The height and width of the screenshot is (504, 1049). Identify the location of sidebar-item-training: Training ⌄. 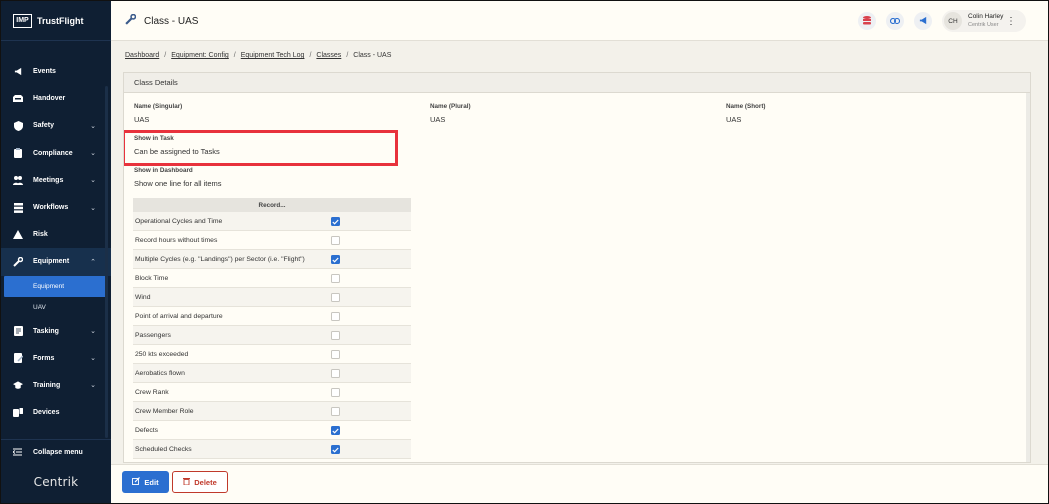
(56, 385).